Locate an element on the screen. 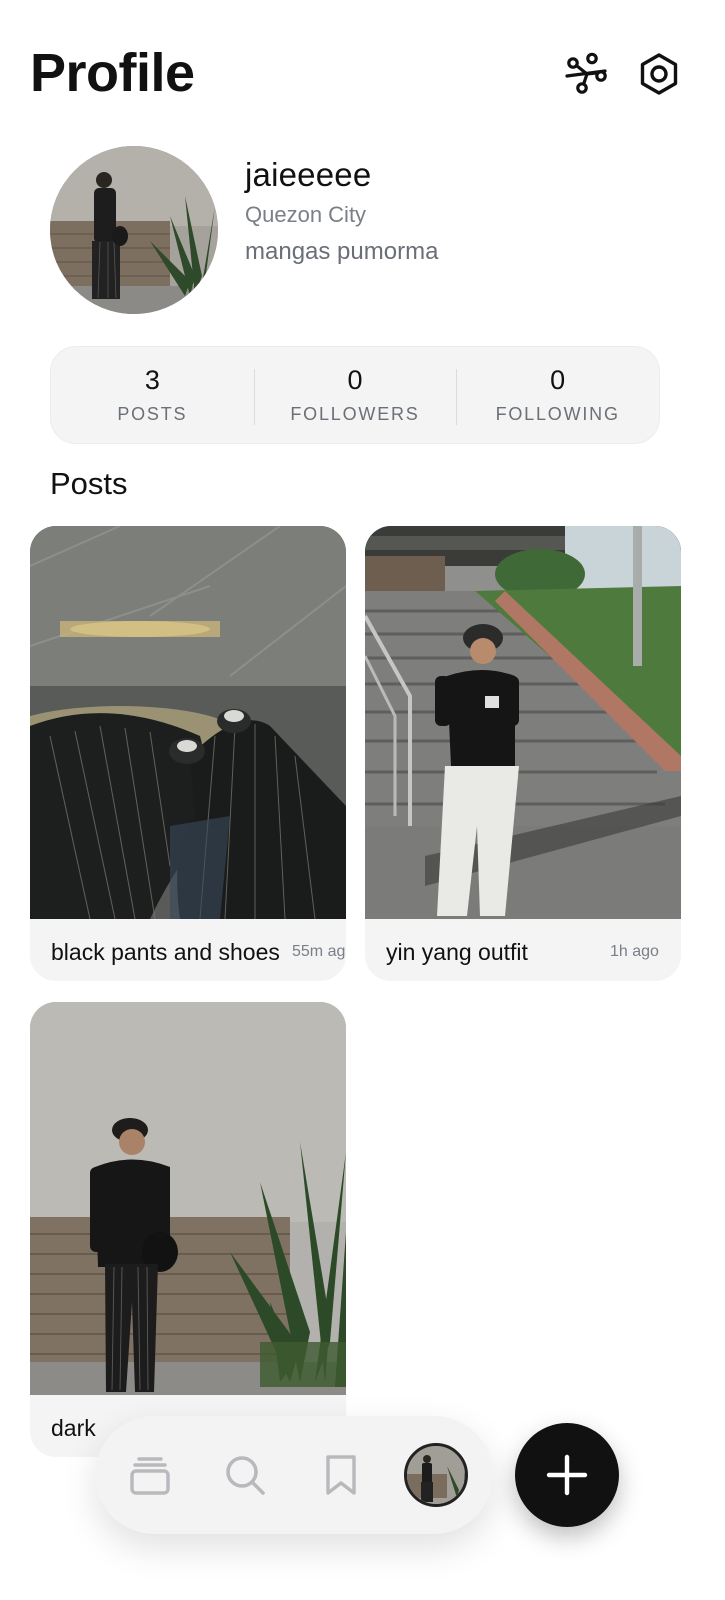 The width and height of the screenshot is (725, 1600). post-time: 1h ago is located at coordinates (634, 951).